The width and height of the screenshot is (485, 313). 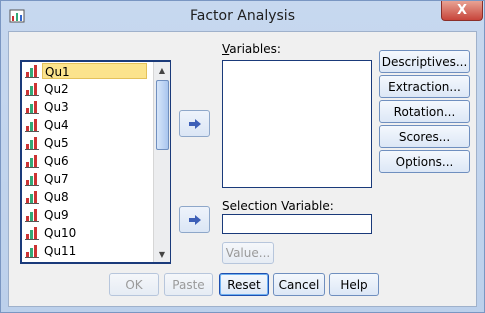 I want to click on variable-list-item: Qu5, so click(x=87, y=143).